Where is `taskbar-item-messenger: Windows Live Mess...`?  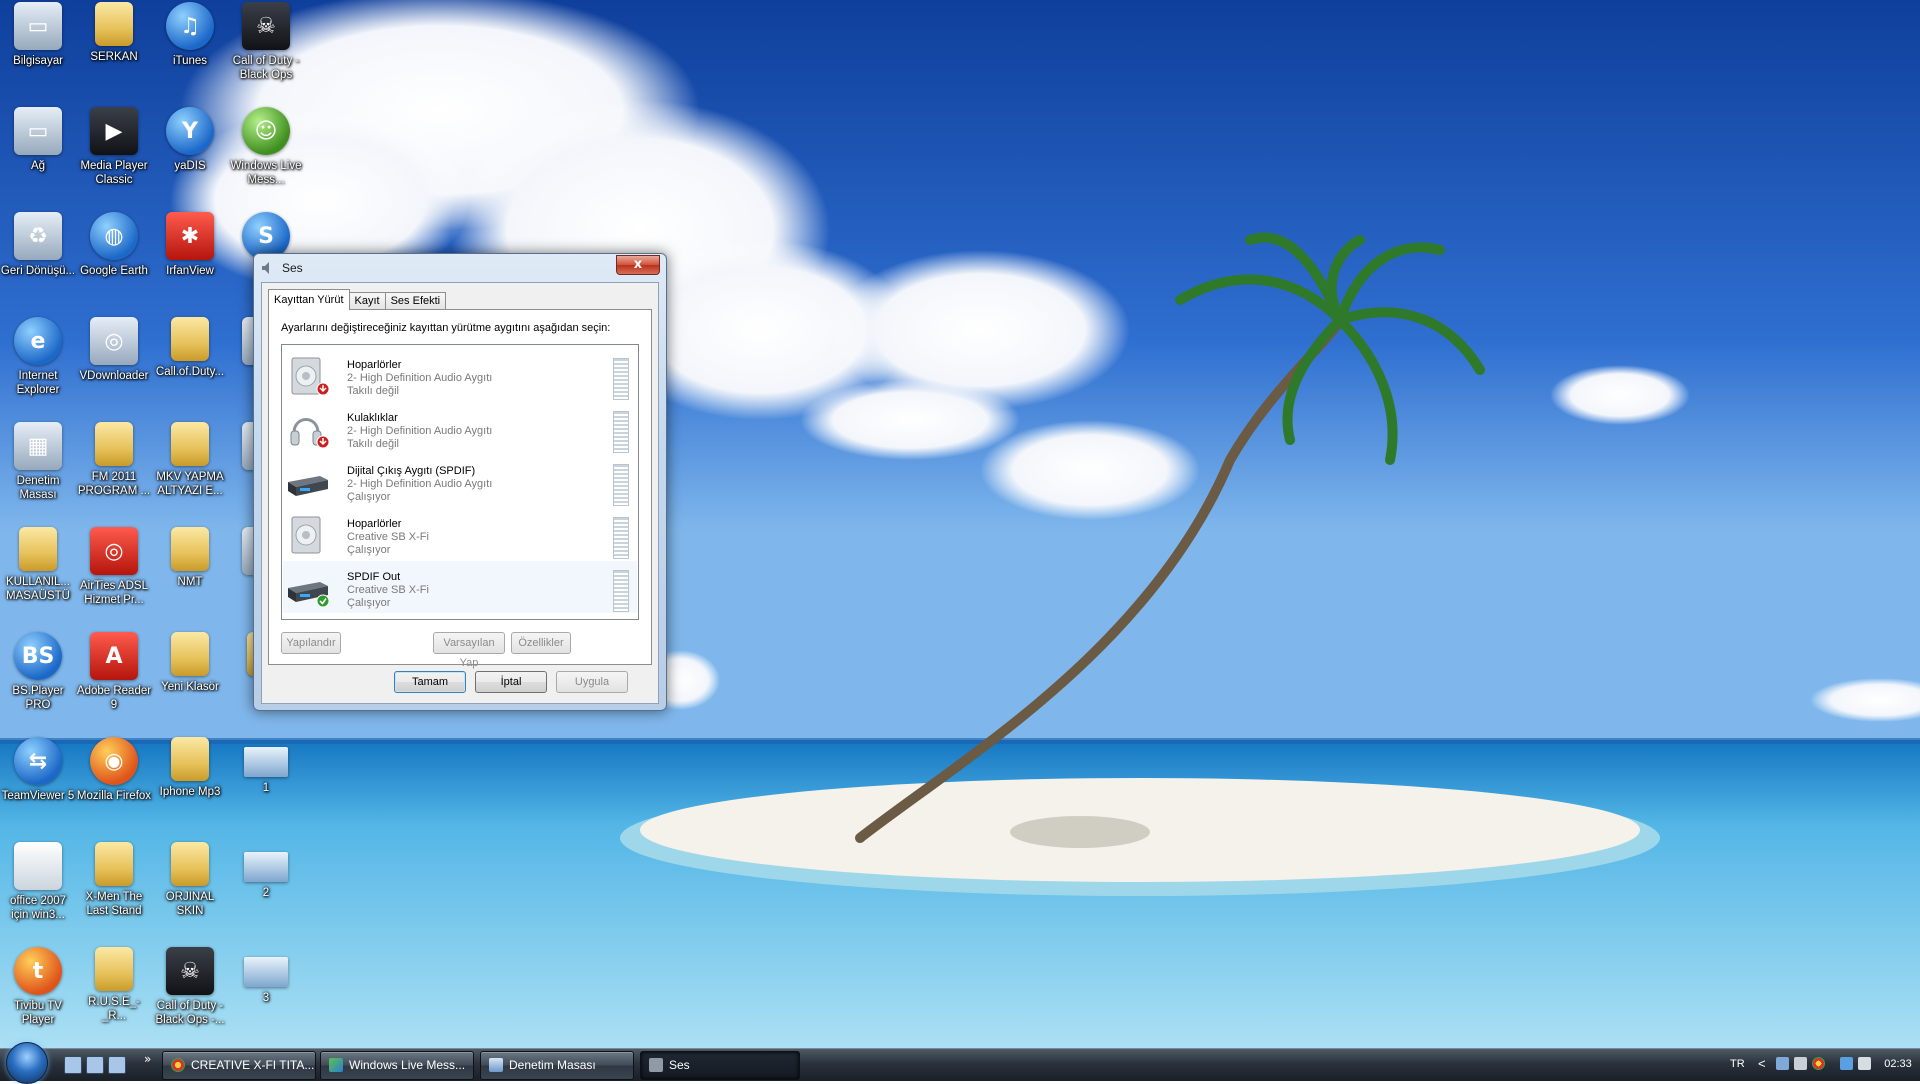
taskbar-item-messenger: Windows Live Mess... is located at coordinates (397, 1065).